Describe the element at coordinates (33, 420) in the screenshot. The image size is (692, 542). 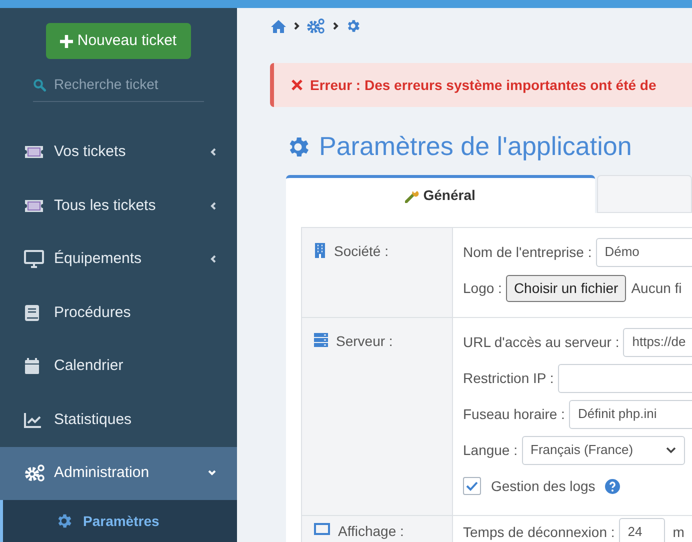
I see `line-chart-icon` at that location.